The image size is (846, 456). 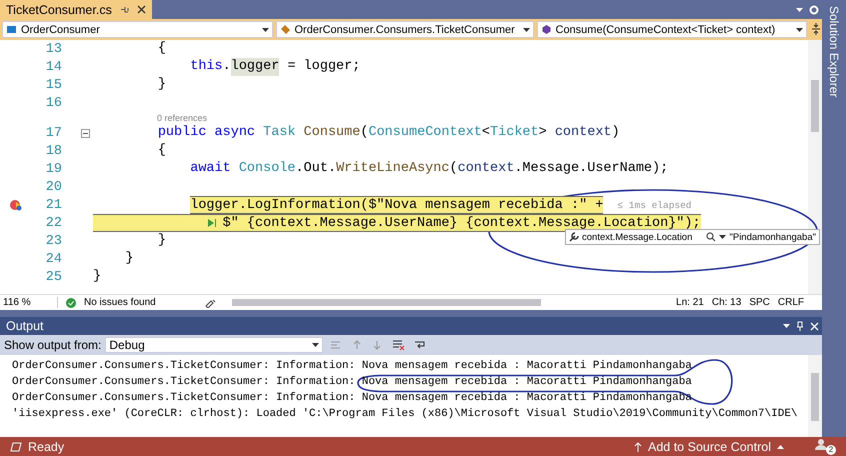 I want to click on navigation-dropdown: OrderConsumer, so click(x=137, y=29).